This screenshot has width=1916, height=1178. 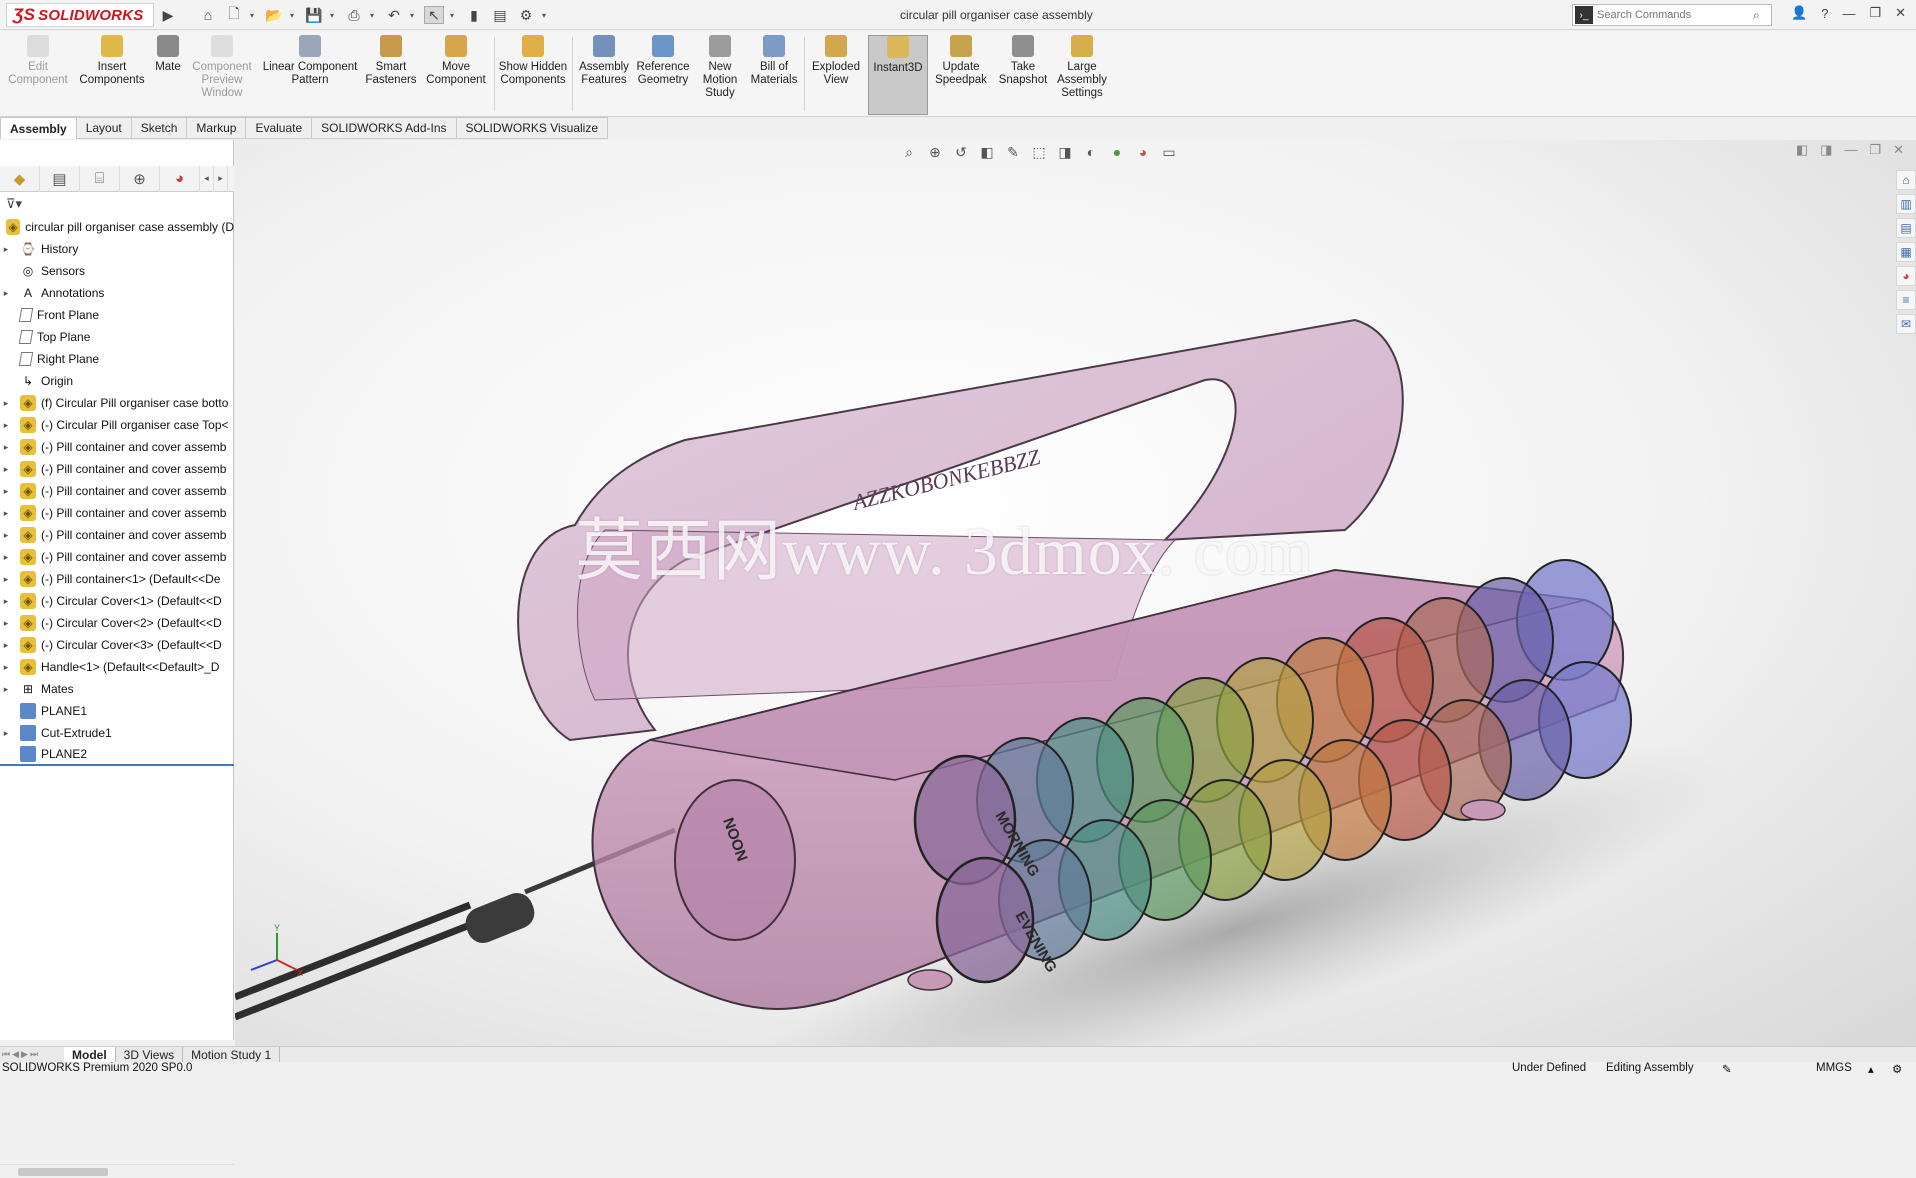 What do you see at coordinates (208, 15) in the screenshot?
I see `home-icon: ⌂` at bounding box center [208, 15].